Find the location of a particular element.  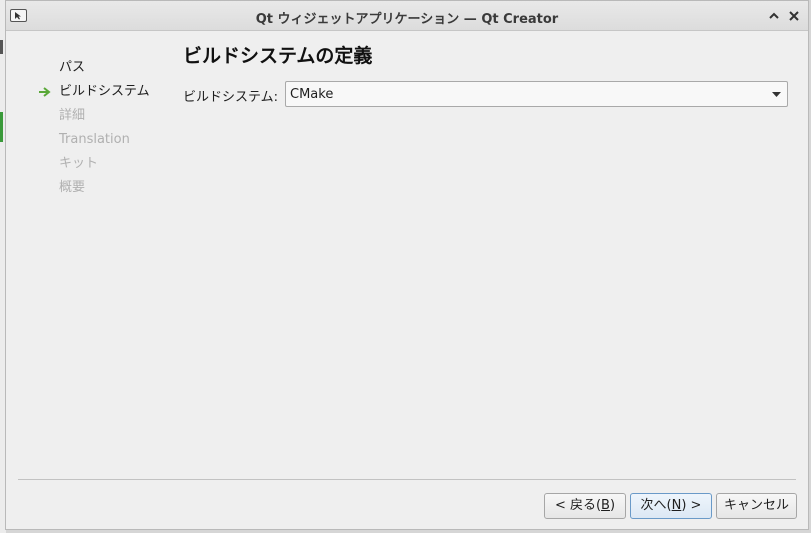

build-system-value: CMake is located at coordinates (312, 94).